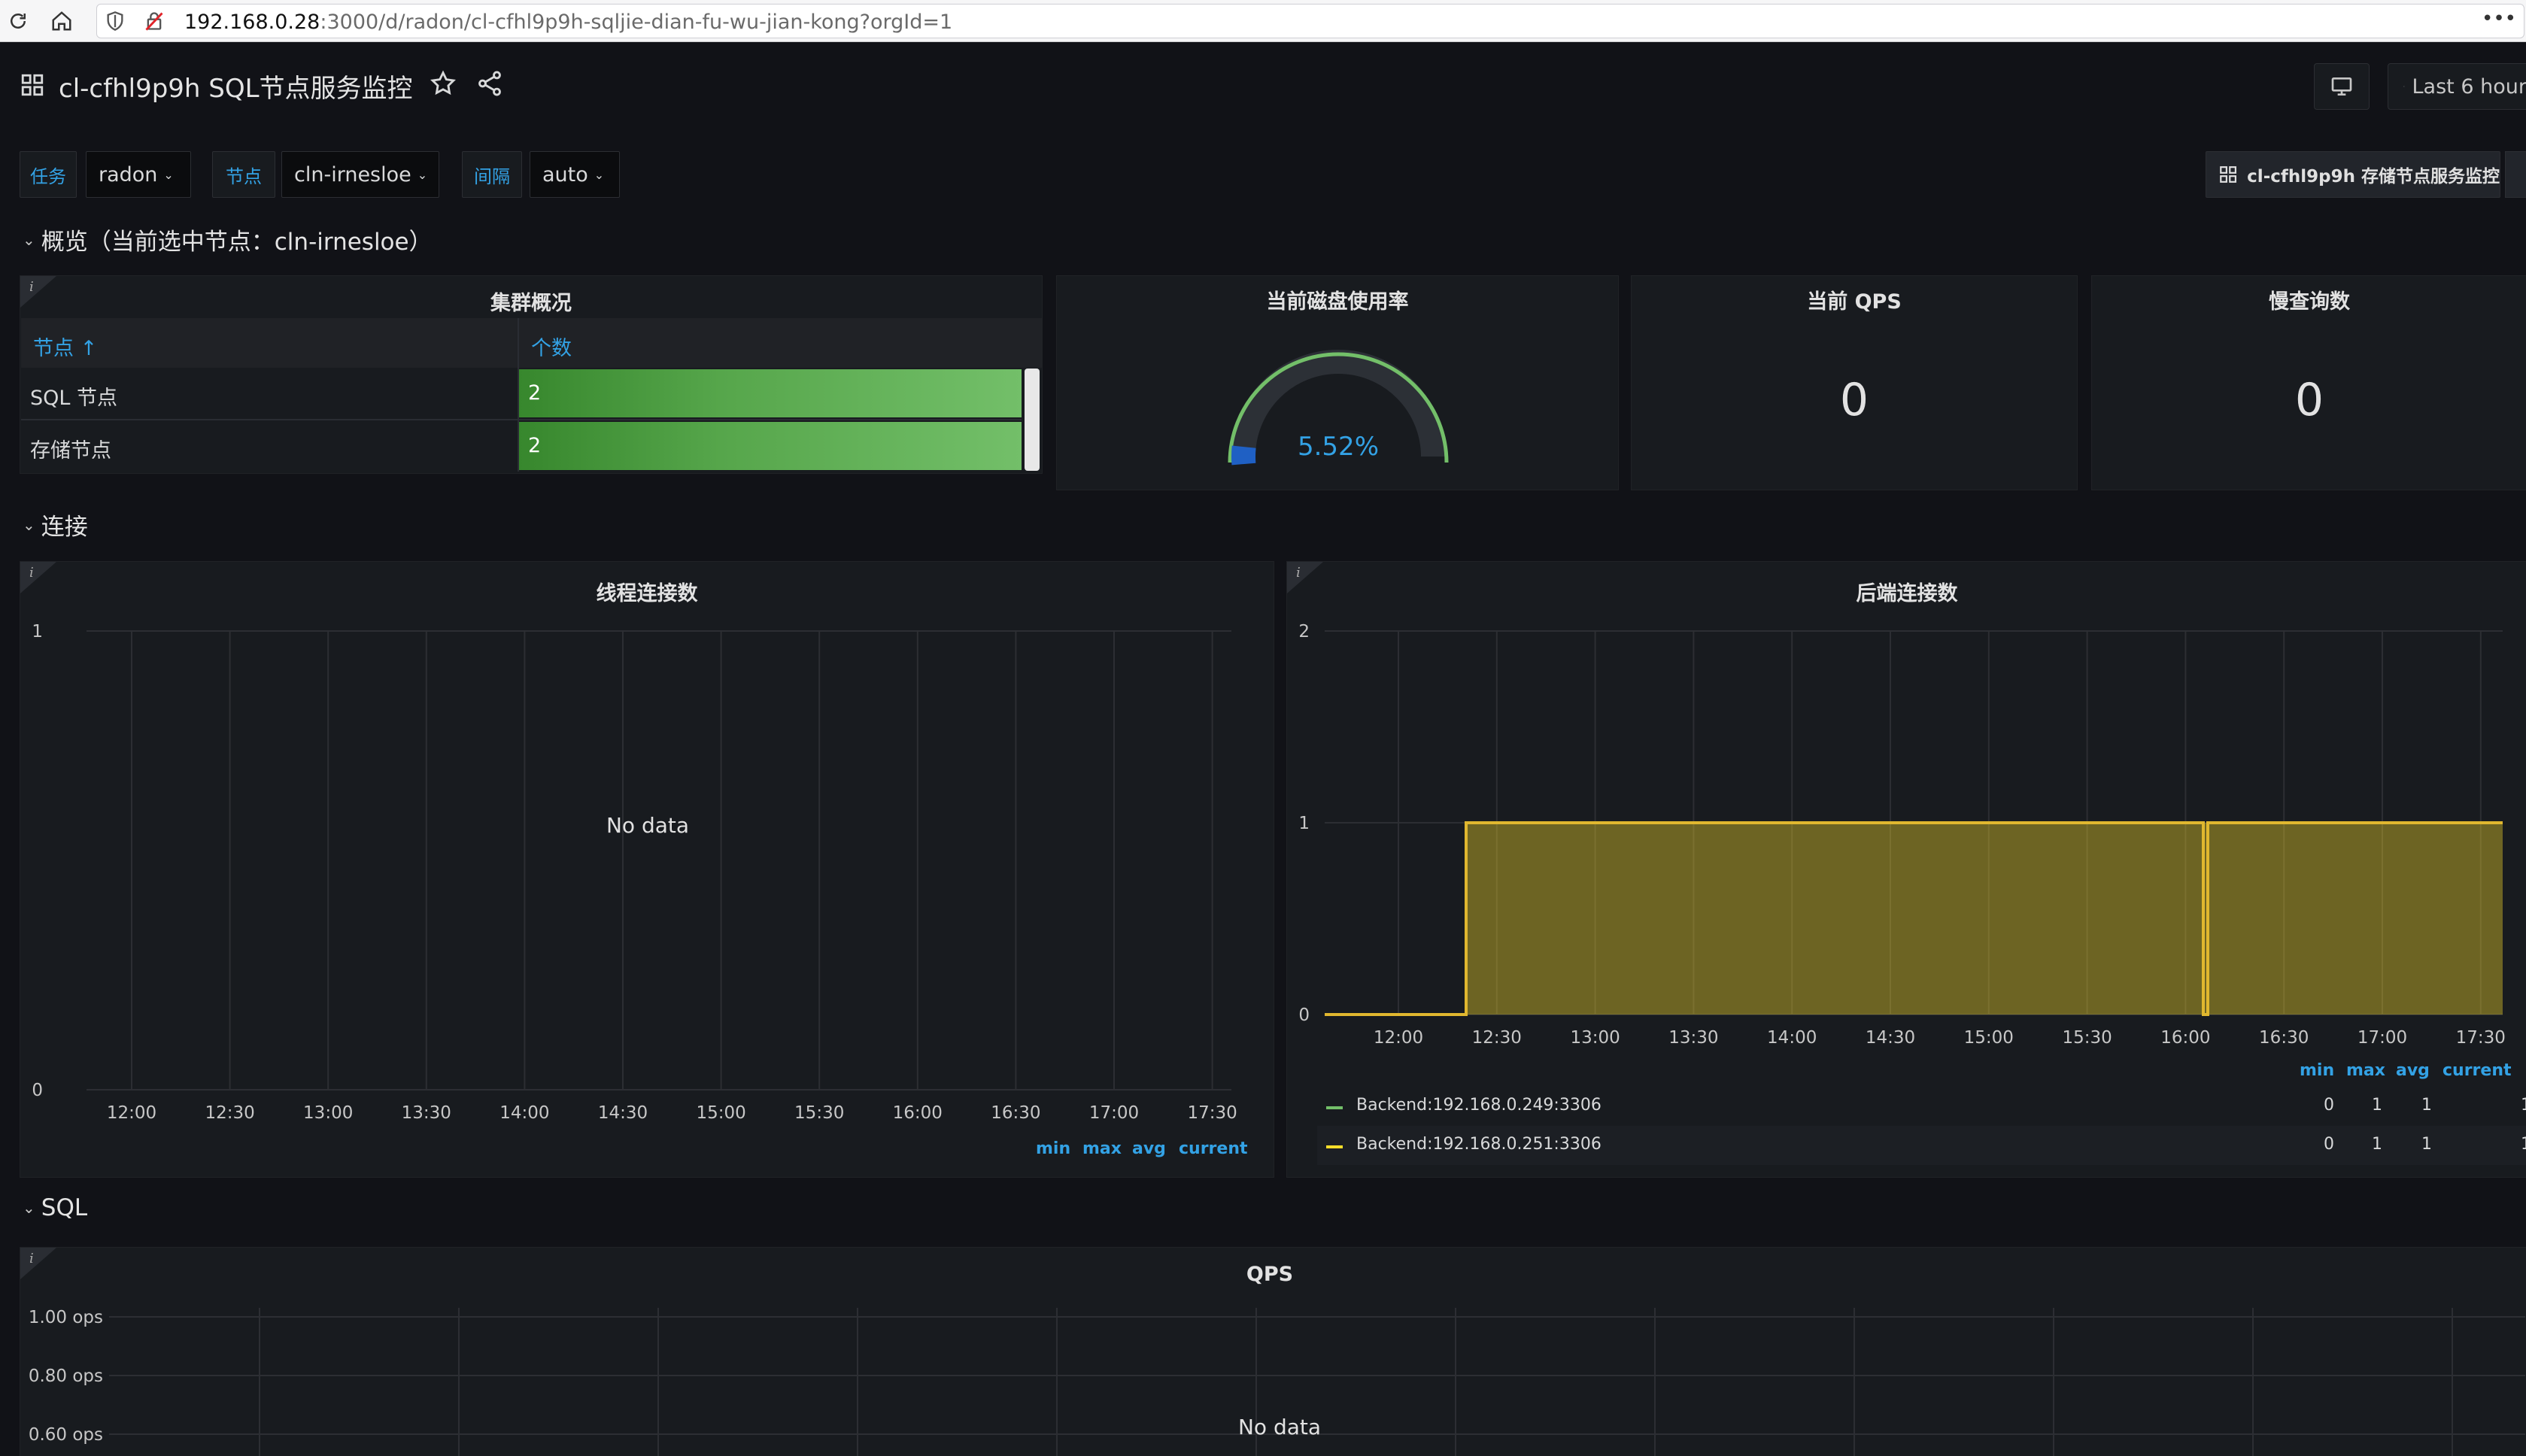 The width and height of the screenshot is (2526, 1456). What do you see at coordinates (115, 23) in the screenshot?
I see `shield-icon` at bounding box center [115, 23].